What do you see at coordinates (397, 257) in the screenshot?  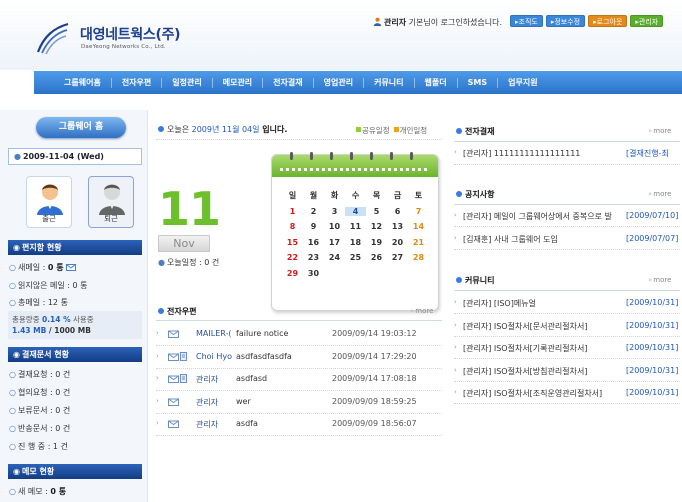 I see `calendar-day: 27` at bounding box center [397, 257].